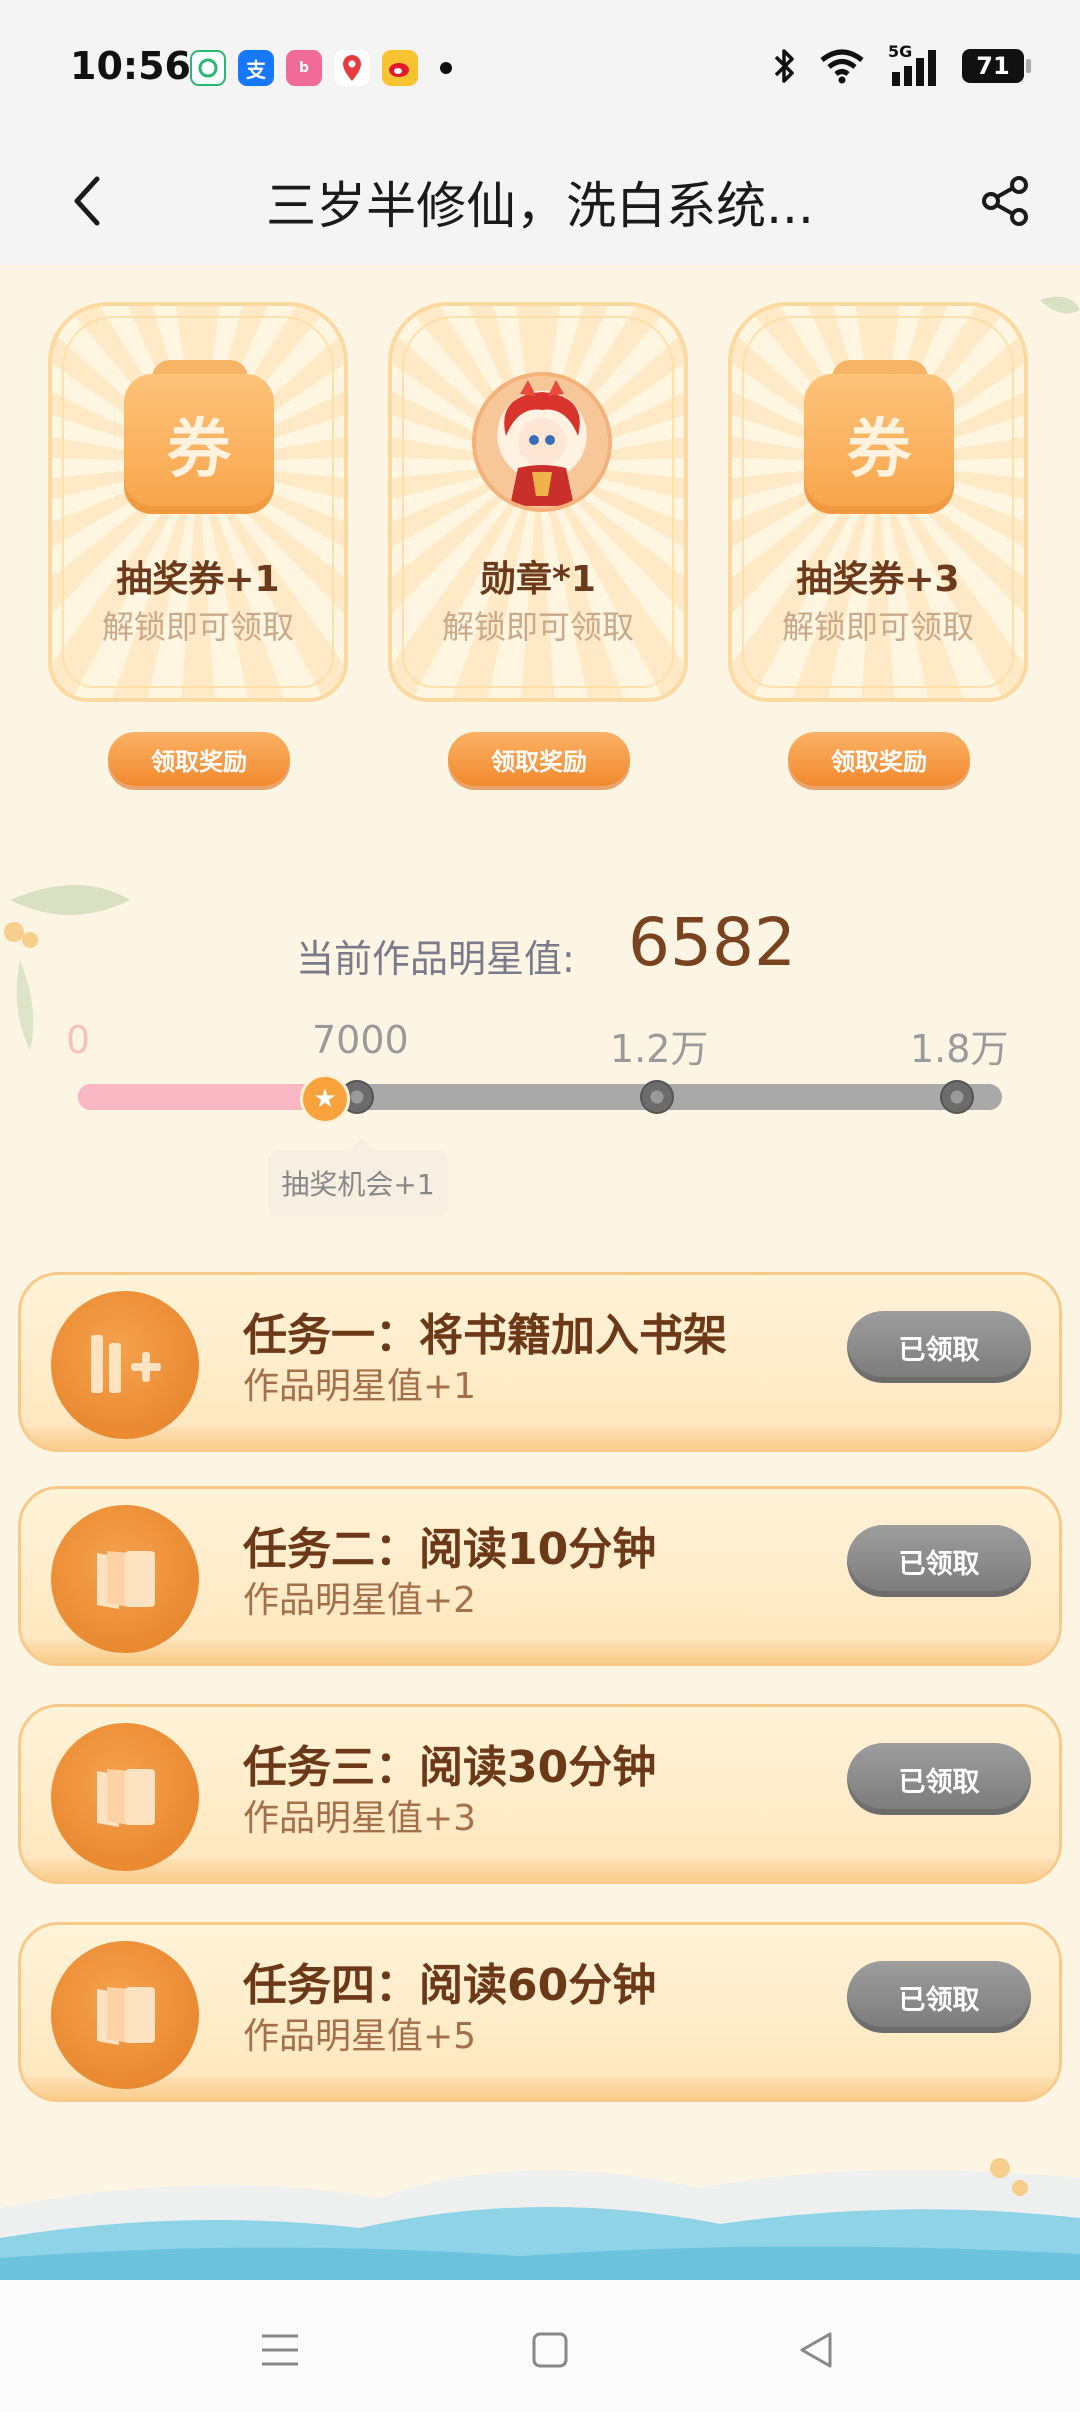  I want to click on task-title: 任务一：将书籍加入书架, so click(485, 1335).